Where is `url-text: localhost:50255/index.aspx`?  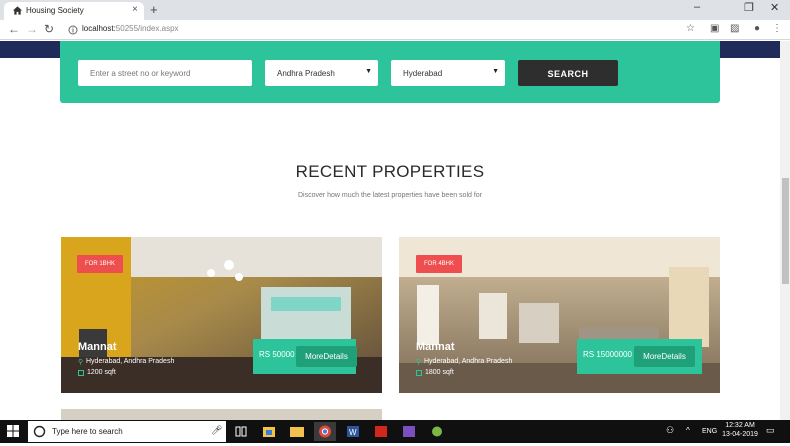 url-text: localhost:50255/index.aspx is located at coordinates (130, 28).